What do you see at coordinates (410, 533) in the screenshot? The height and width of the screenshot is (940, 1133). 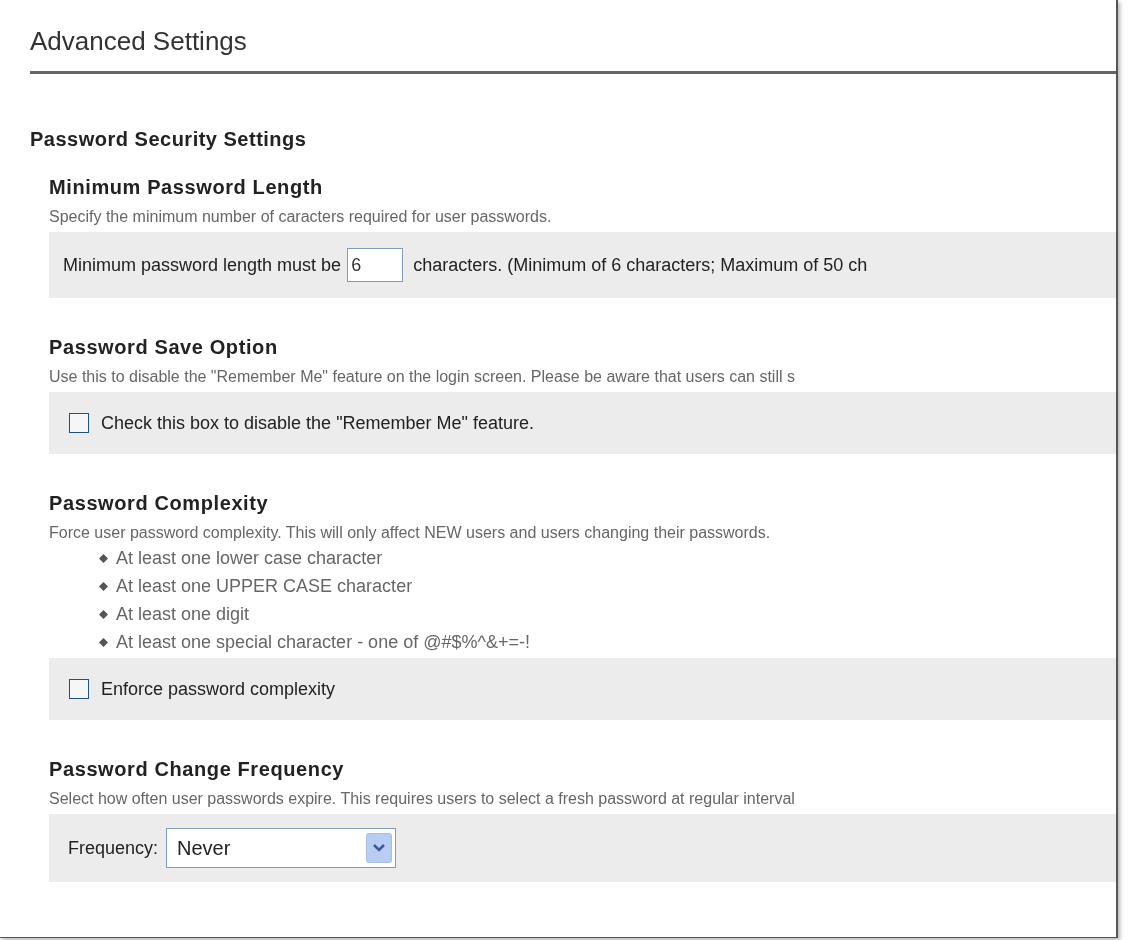 I see `section-description: Force user password complexity. This will only affect NEW users and users changing their passwords.` at bounding box center [410, 533].